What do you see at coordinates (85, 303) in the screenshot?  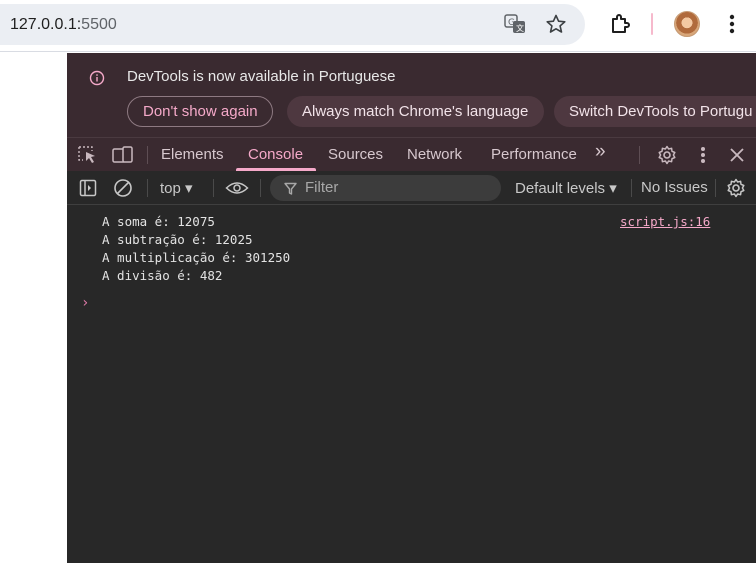 I see `console-prompt: ›` at bounding box center [85, 303].